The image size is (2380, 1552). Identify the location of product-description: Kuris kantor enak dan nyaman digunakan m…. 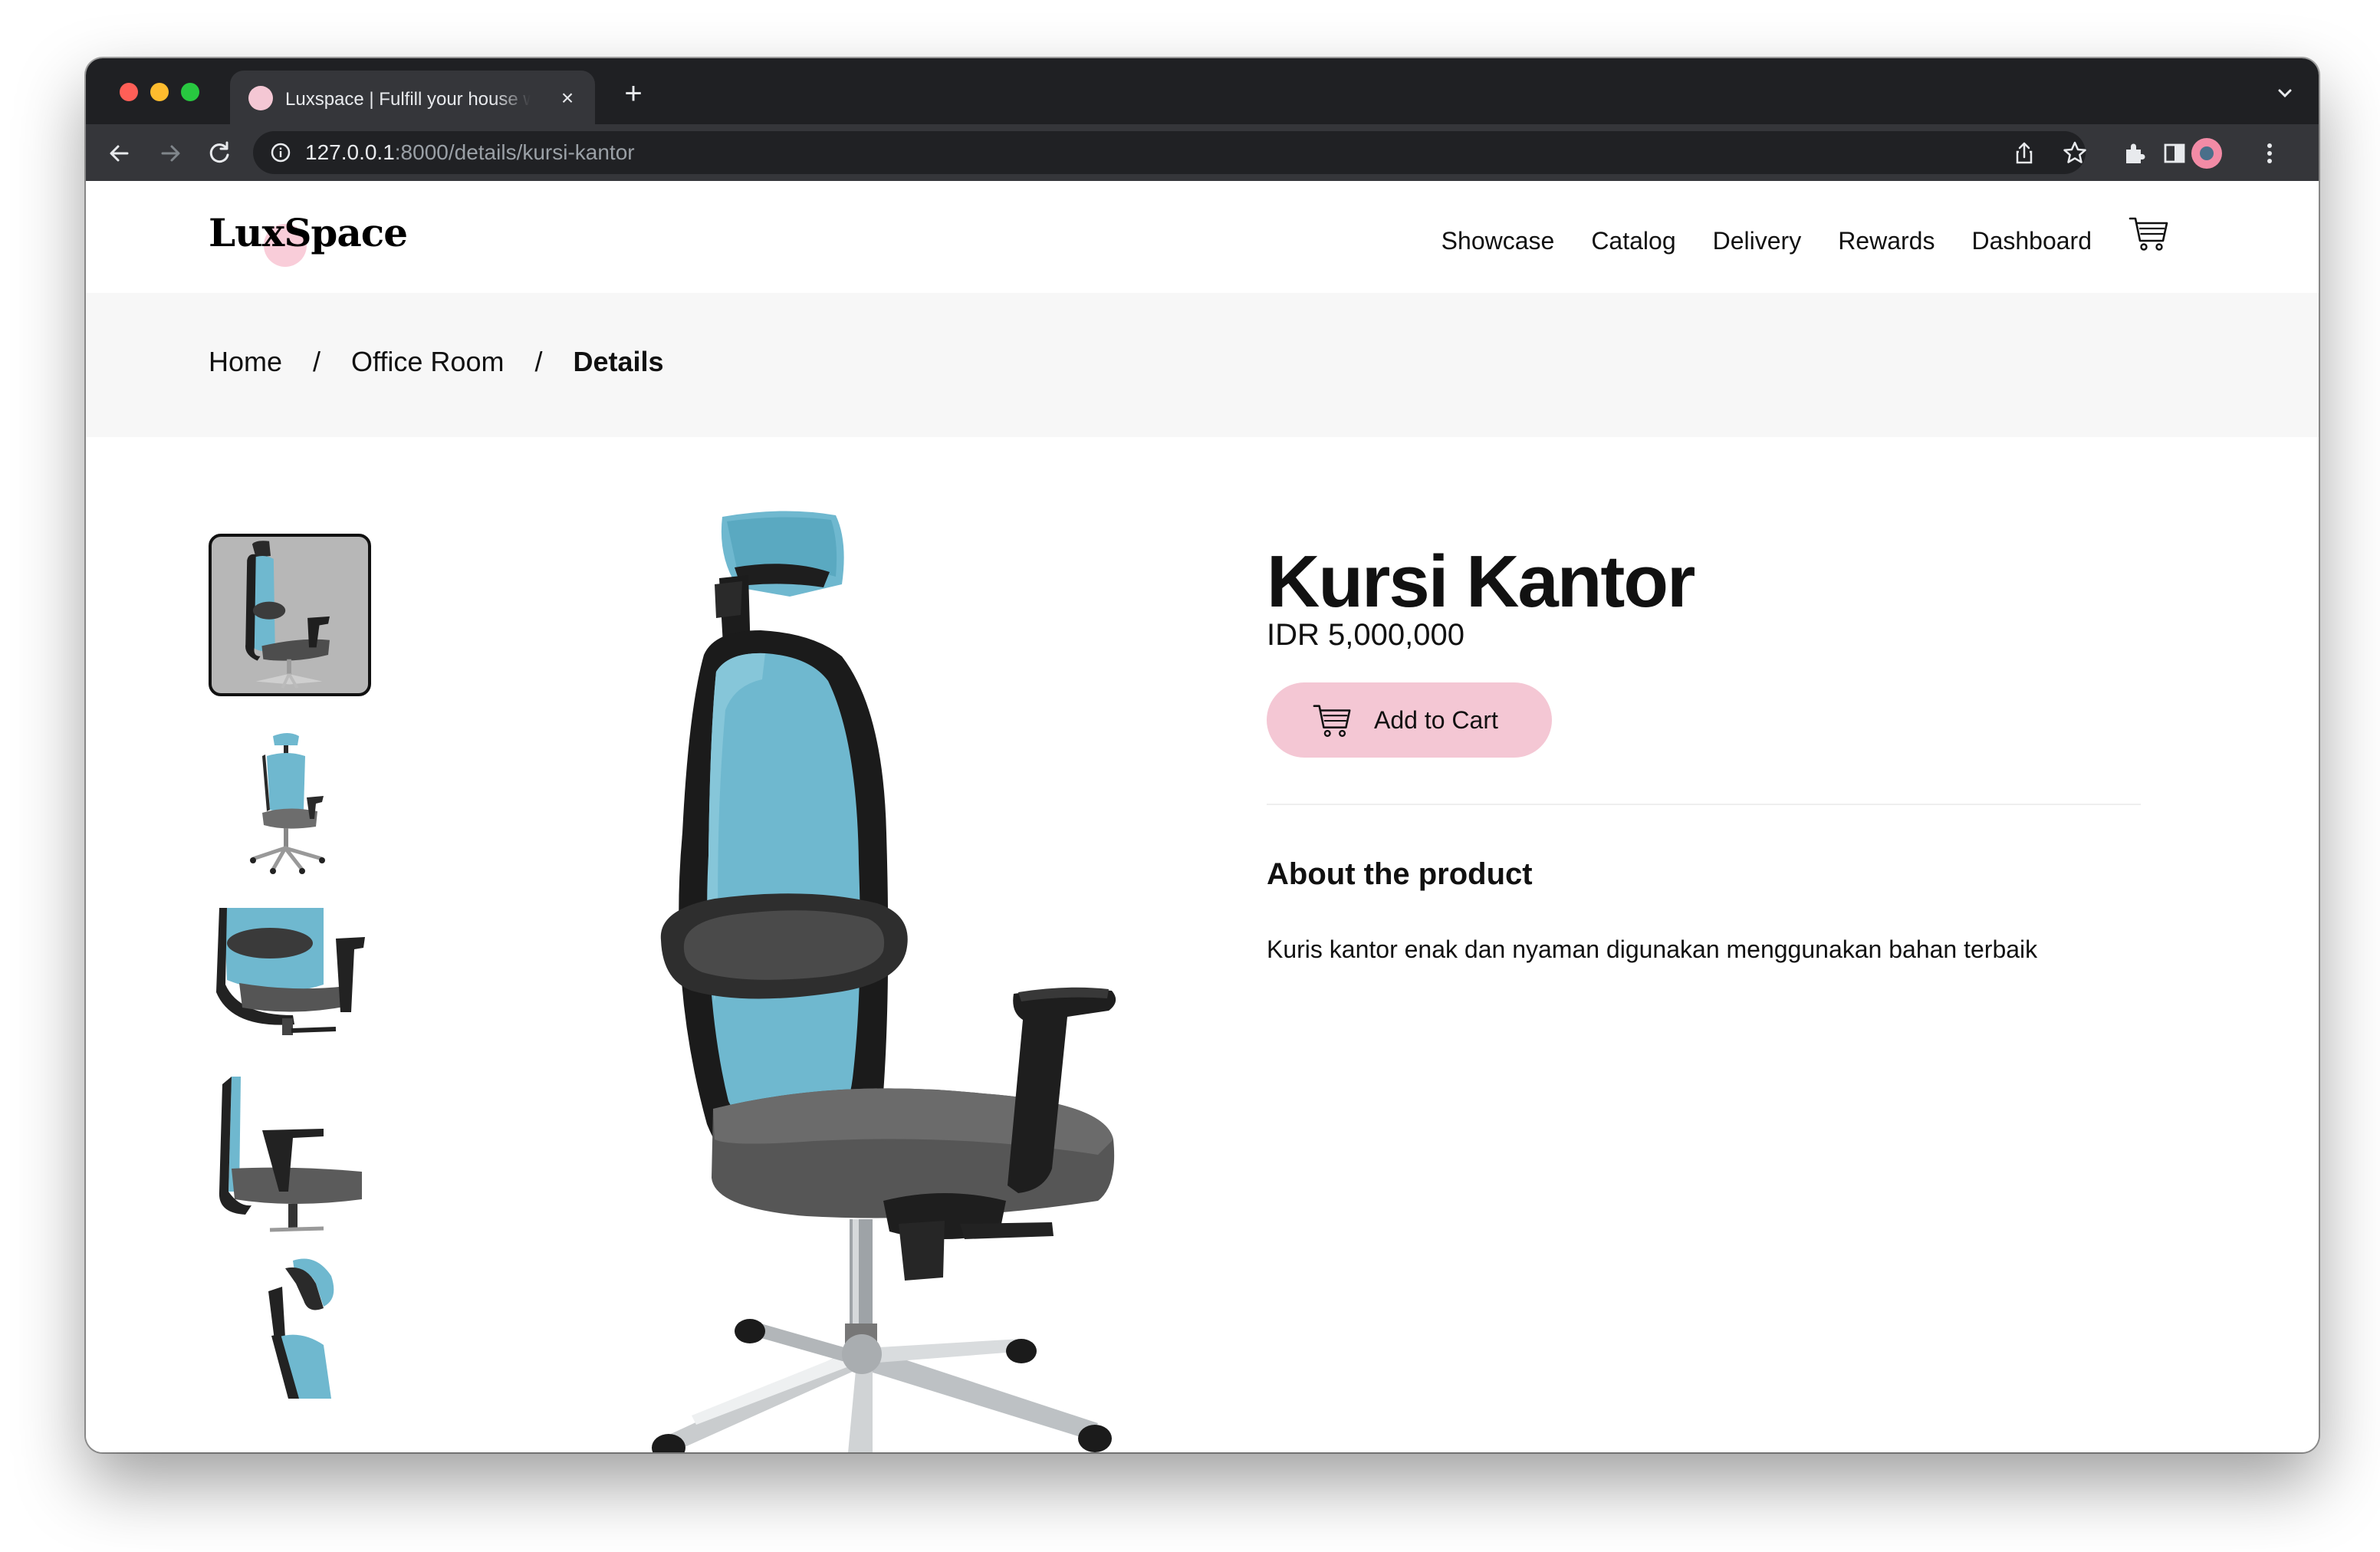
(1652, 949).